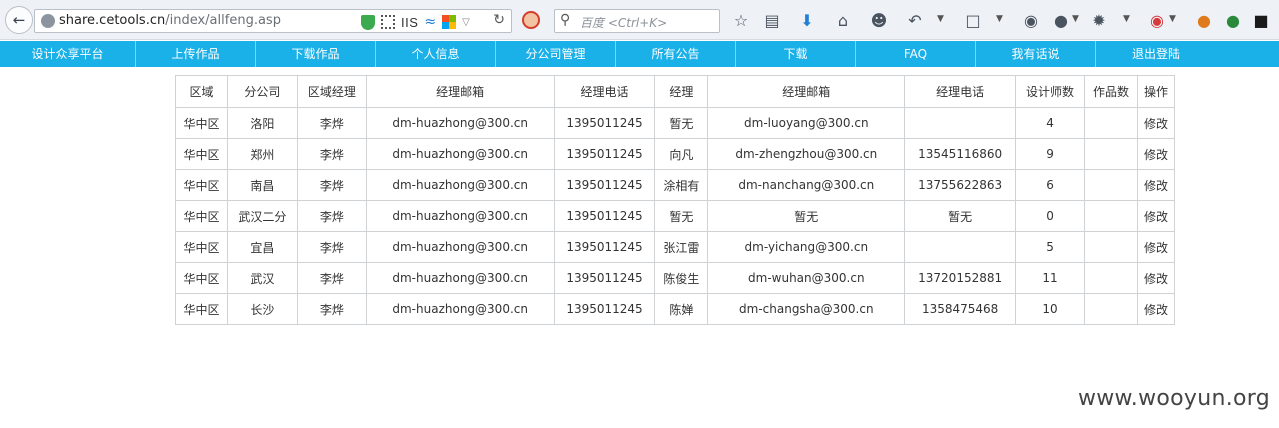 The height and width of the screenshot is (428, 1279). Describe the element at coordinates (806, 247) in the screenshot. I see `cell-manager-email: dm-yichang@300.cn` at that location.